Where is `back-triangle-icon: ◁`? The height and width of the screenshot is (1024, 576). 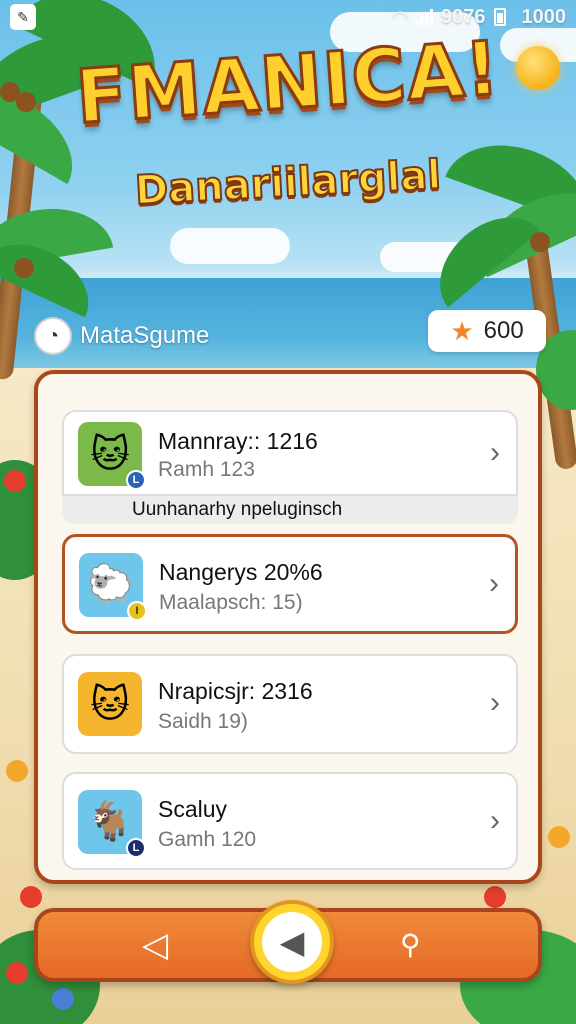
back-triangle-icon: ◁ is located at coordinates (155, 945).